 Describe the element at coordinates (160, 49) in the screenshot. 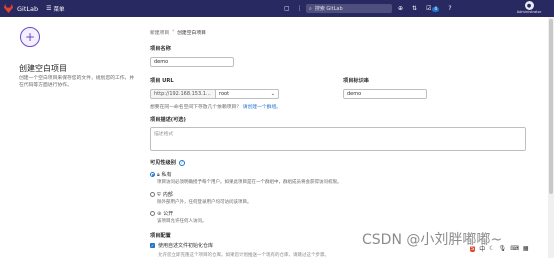

I see `project-name-label: 项目名称` at that location.